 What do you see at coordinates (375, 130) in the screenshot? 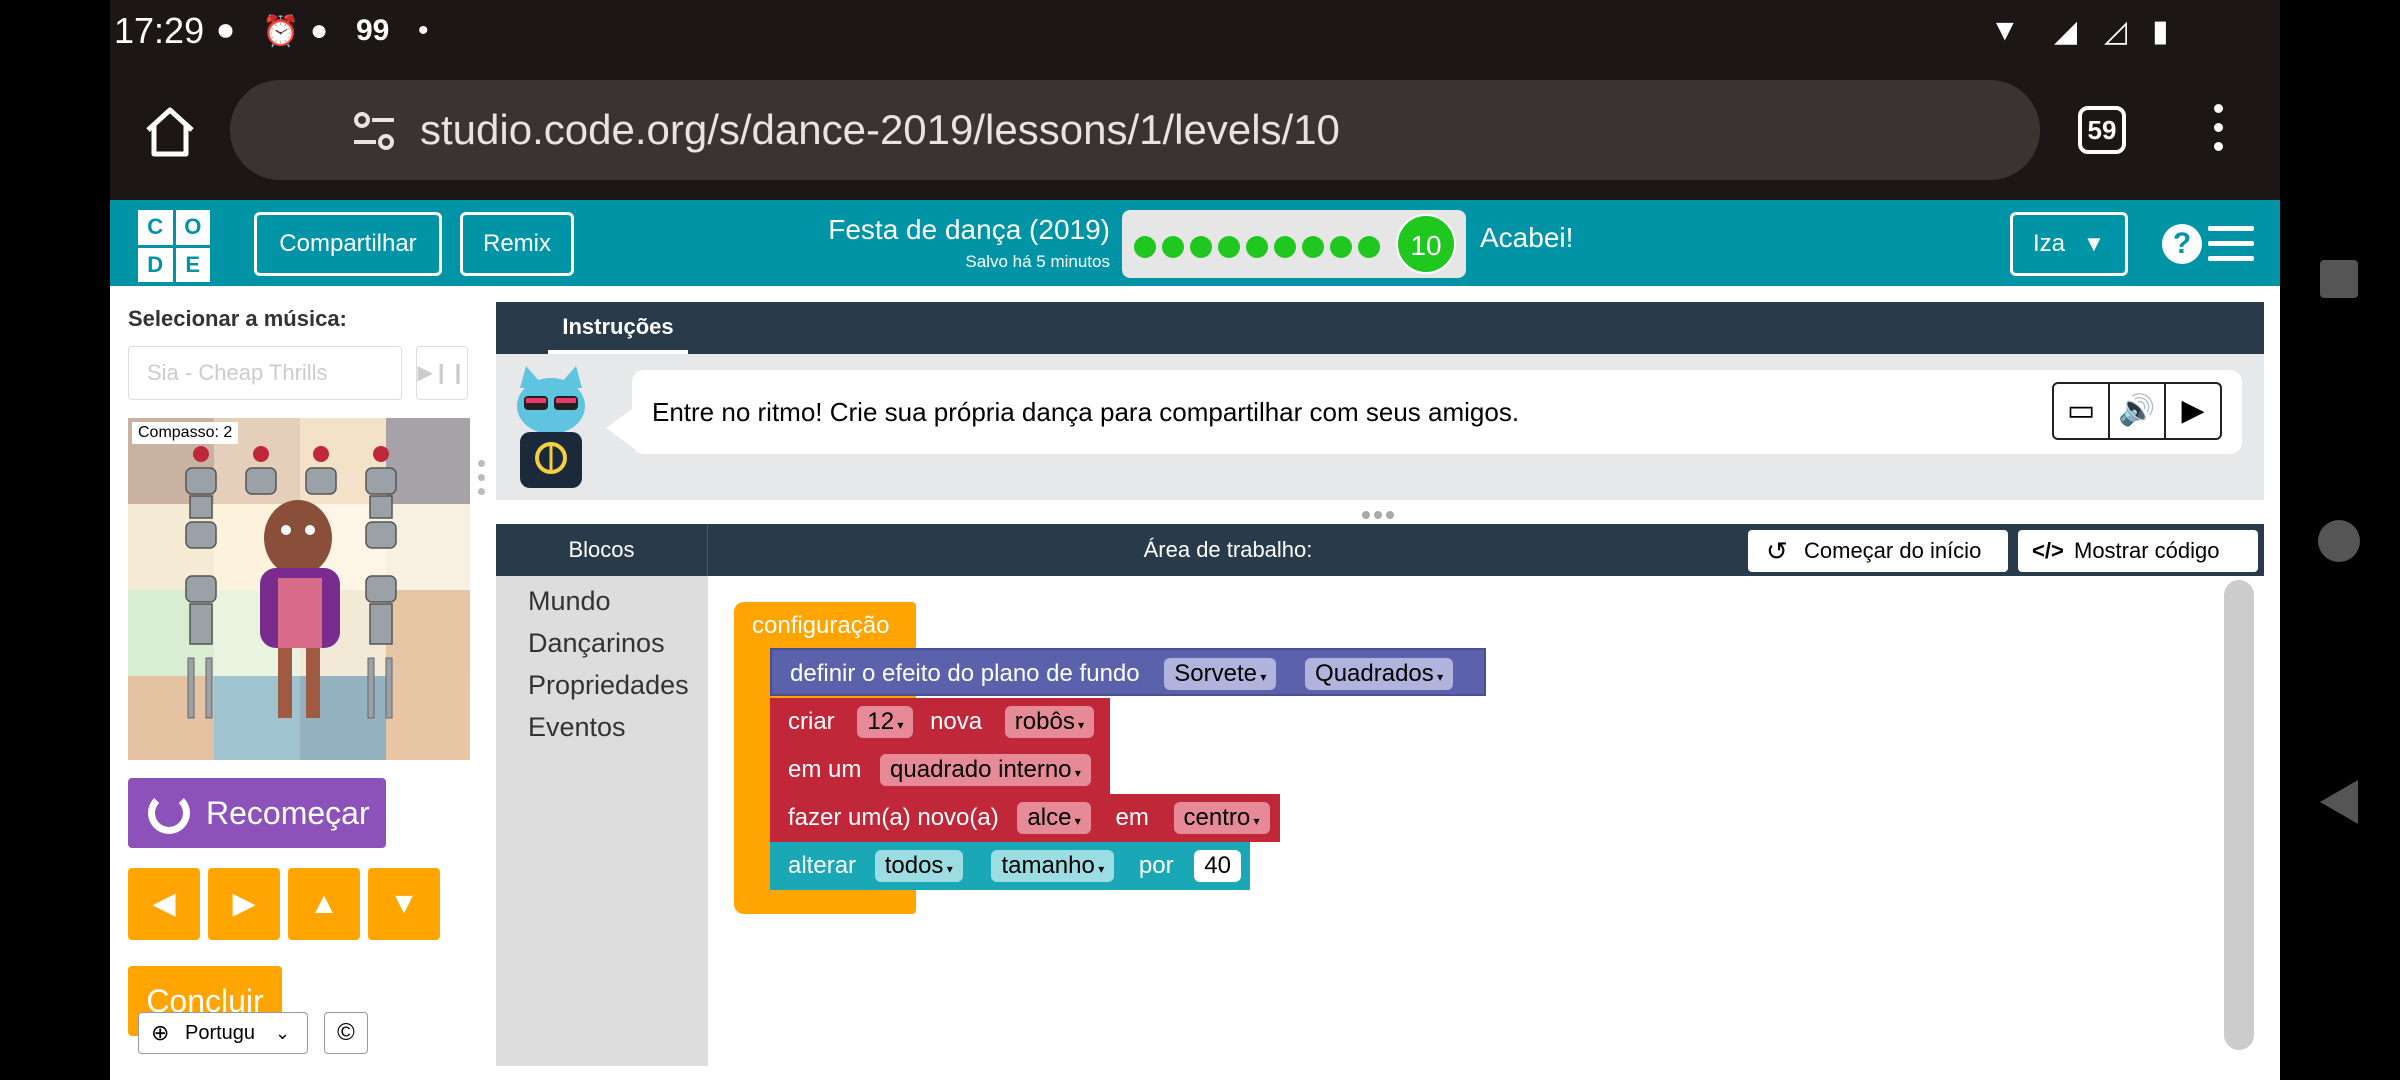
I see `site-settings-icon` at bounding box center [375, 130].